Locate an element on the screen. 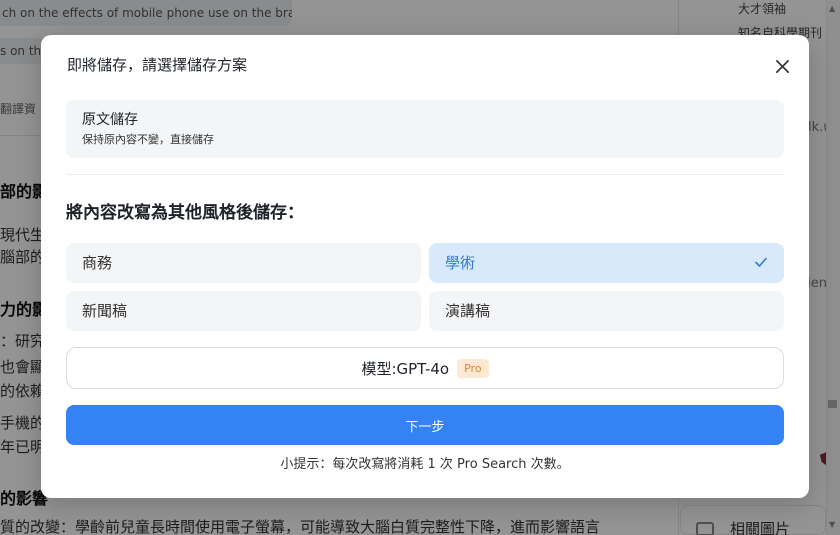 The width and height of the screenshot is (840, 535). style-option-press-release: 新聞稿 is located at coordinates (243, 311).